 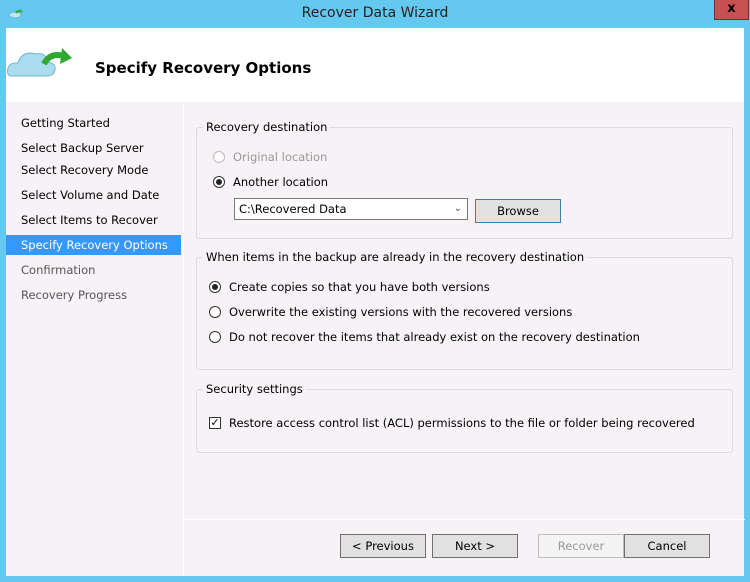 I want to click on security-legend: Security settings, so click(x=254, y=389).